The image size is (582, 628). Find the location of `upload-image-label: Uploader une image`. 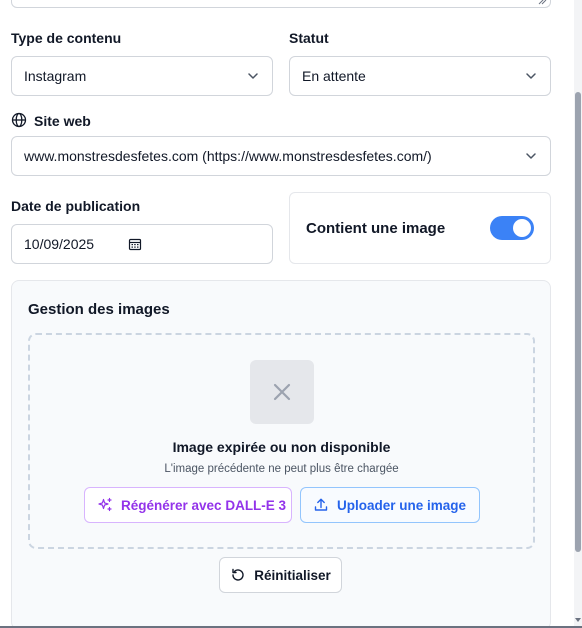

upload-image-label: Uploader une image is located at coordinates (402, 505).